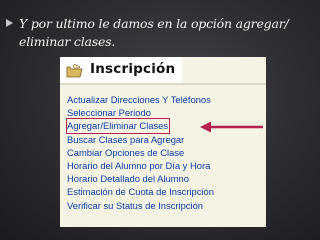 This screenshot has width=320, height=240. What do you see at coordinates (140, 191) in the screenshot?
I see `menu-item-estimacion-cuota: Estimación de Cuota de Inscripción` at bounding box center [140, 191].